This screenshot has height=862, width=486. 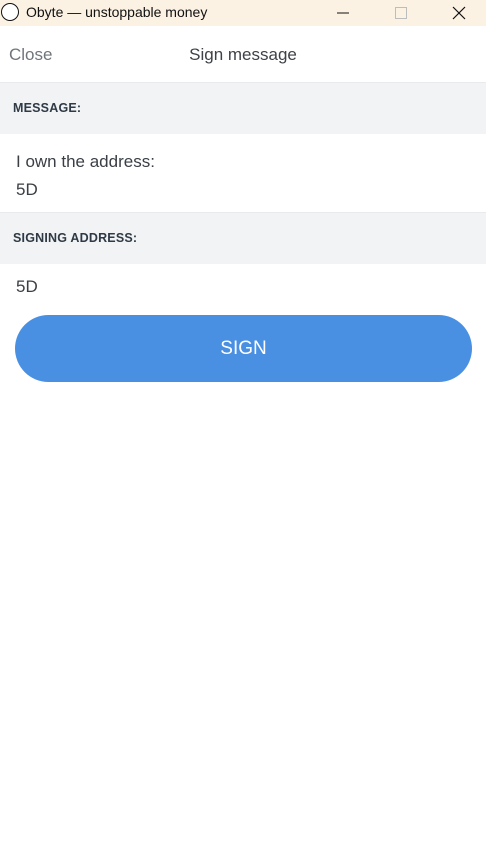 I want to click on signing-address-section-label: SIGNING ADDRESS:, so click(x=75, y=238).